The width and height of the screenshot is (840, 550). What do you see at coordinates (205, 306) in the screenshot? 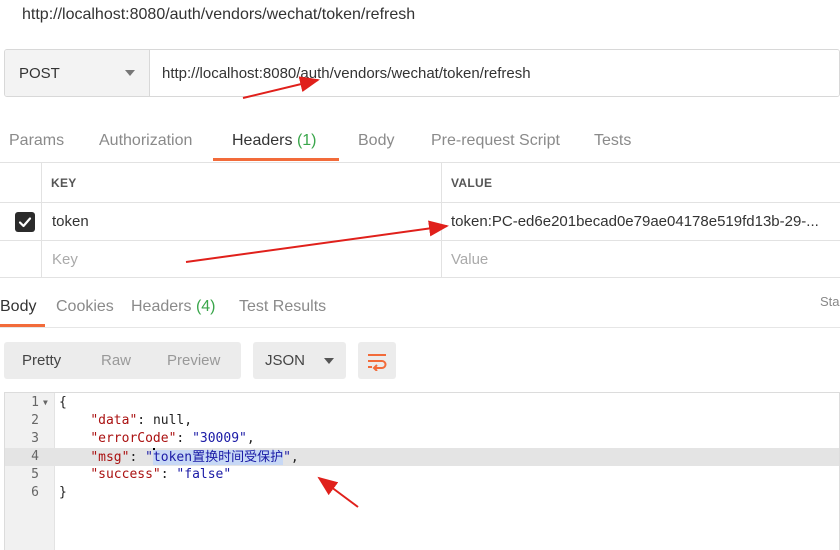
I see `response-headers-count-badge: (4)` at bounding box center [205, 306].